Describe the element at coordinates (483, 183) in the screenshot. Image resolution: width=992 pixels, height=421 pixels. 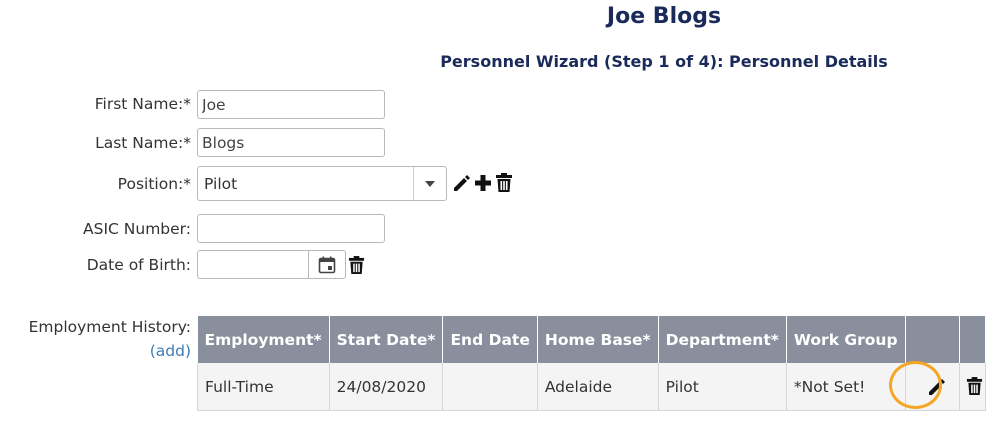
I see `plus-icon` at that location.